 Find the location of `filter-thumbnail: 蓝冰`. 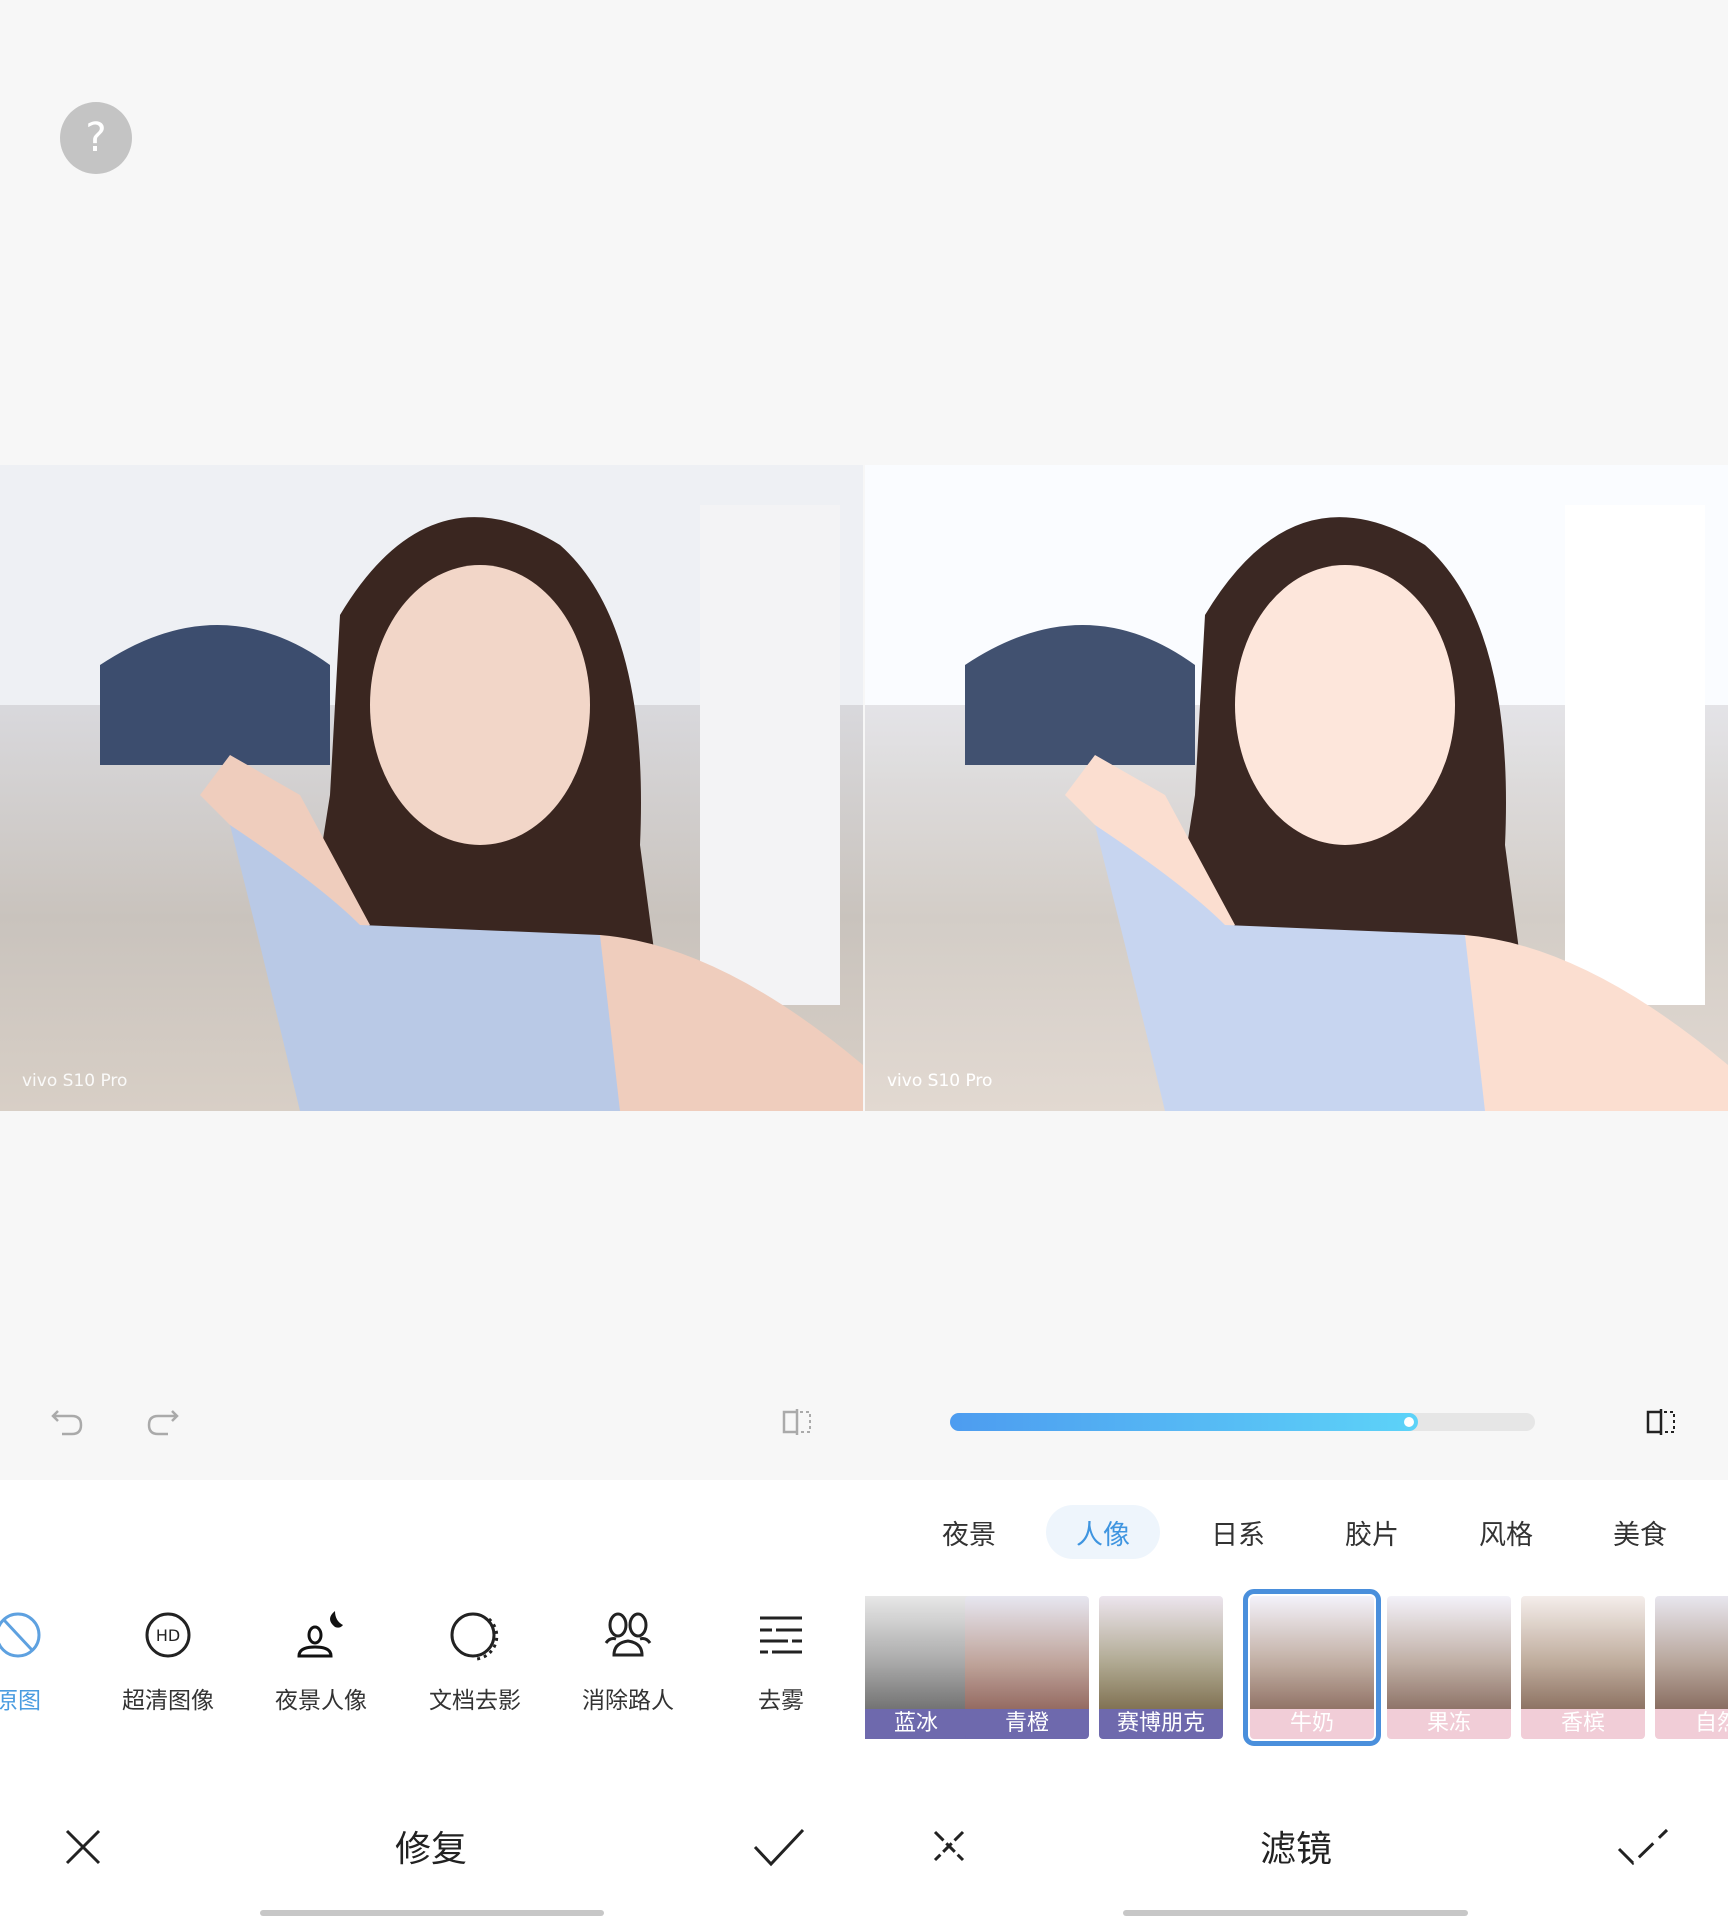

filter-thumbnail: 蓝冰 is located at coordinates (921, 1667).